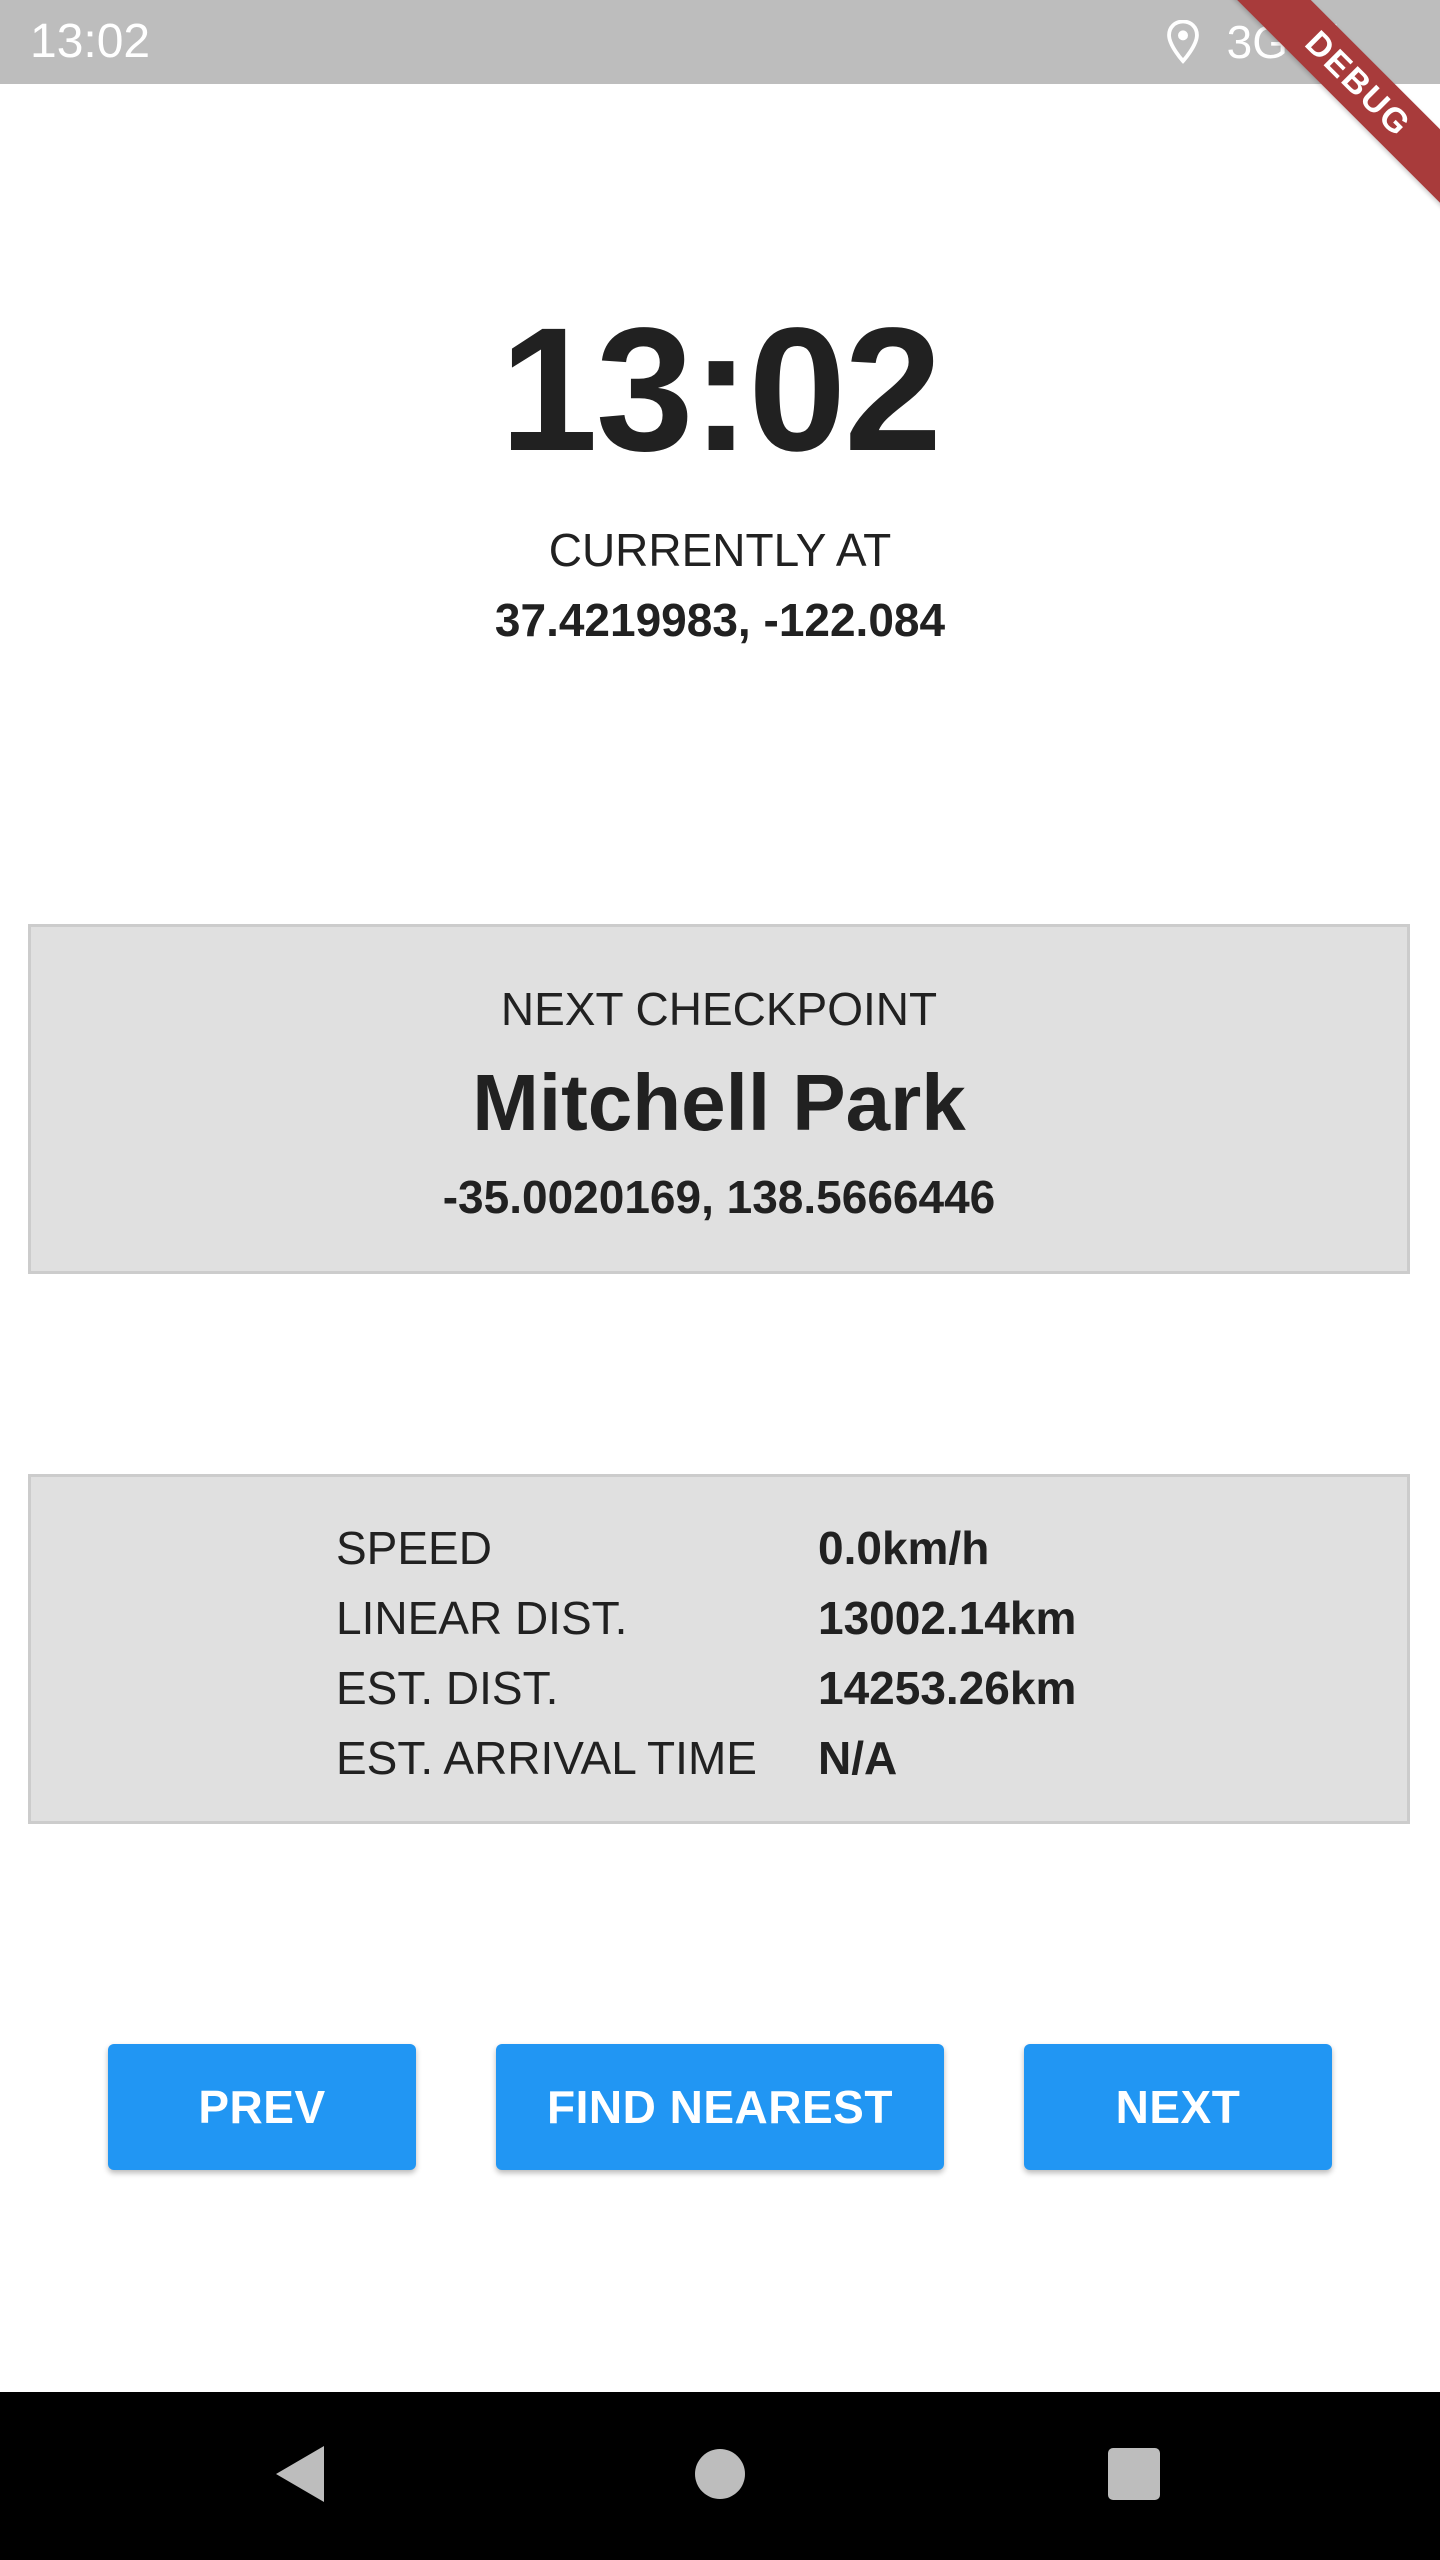  What do you see at coordinates (719, 1102) in the screenshot?
I see `checkpoint-name: Mitchell Park` at bounding box center [719, 1102].